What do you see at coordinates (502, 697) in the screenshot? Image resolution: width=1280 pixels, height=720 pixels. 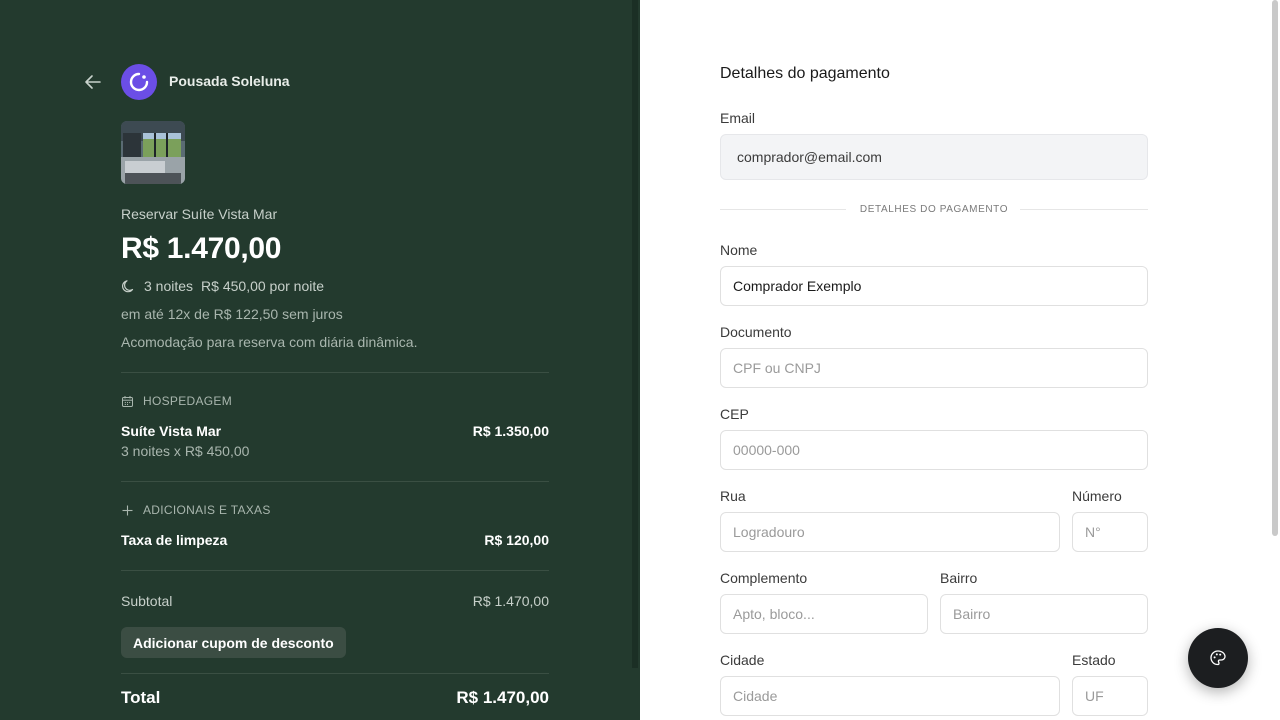 I see `total-amount: R$ 1.470,00` at bounding box center [502, 697].